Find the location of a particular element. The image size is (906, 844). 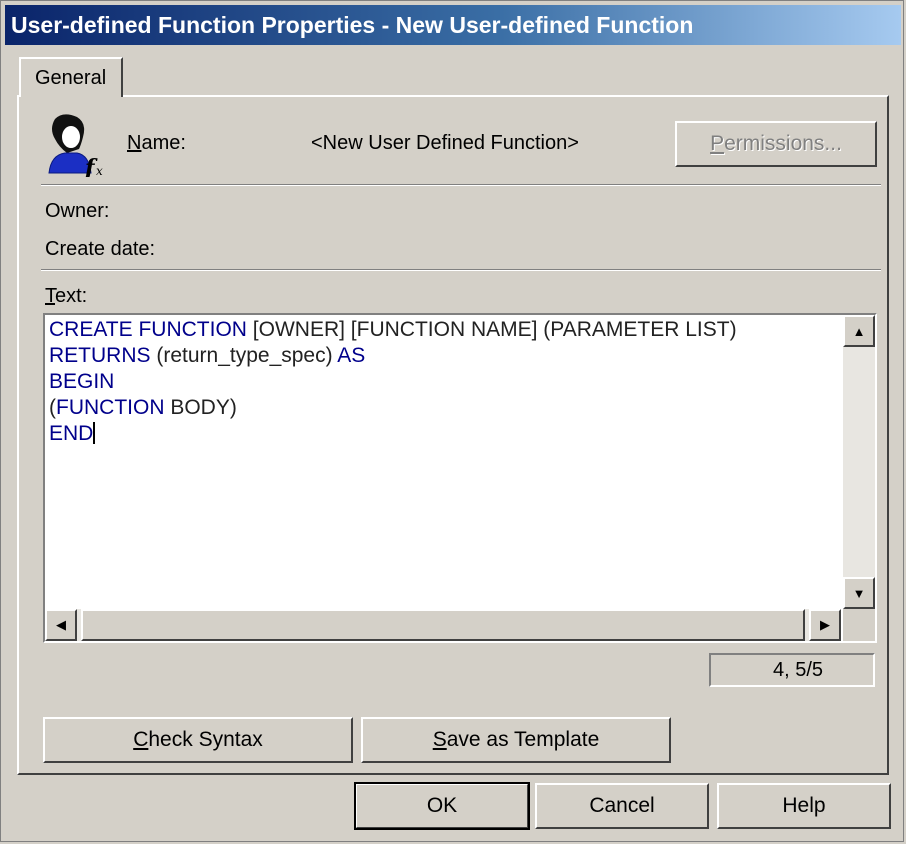

separator-top is located at coordinates (461, 185).